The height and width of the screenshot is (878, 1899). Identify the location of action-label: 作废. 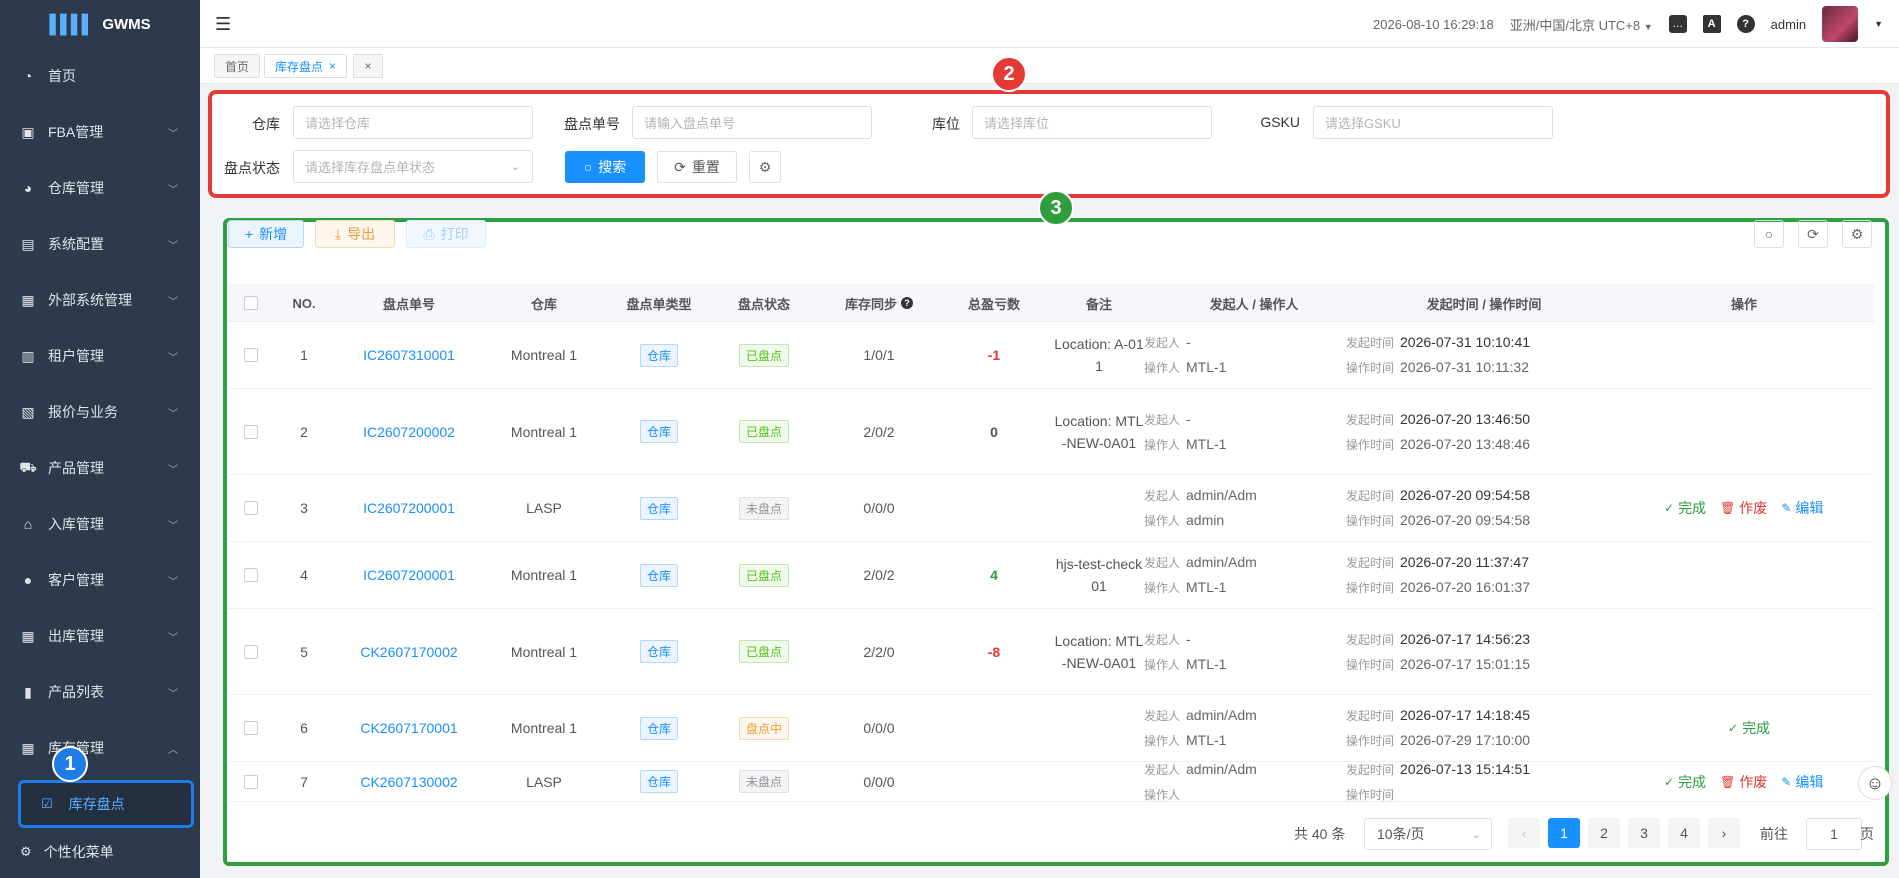
(1753, 508).